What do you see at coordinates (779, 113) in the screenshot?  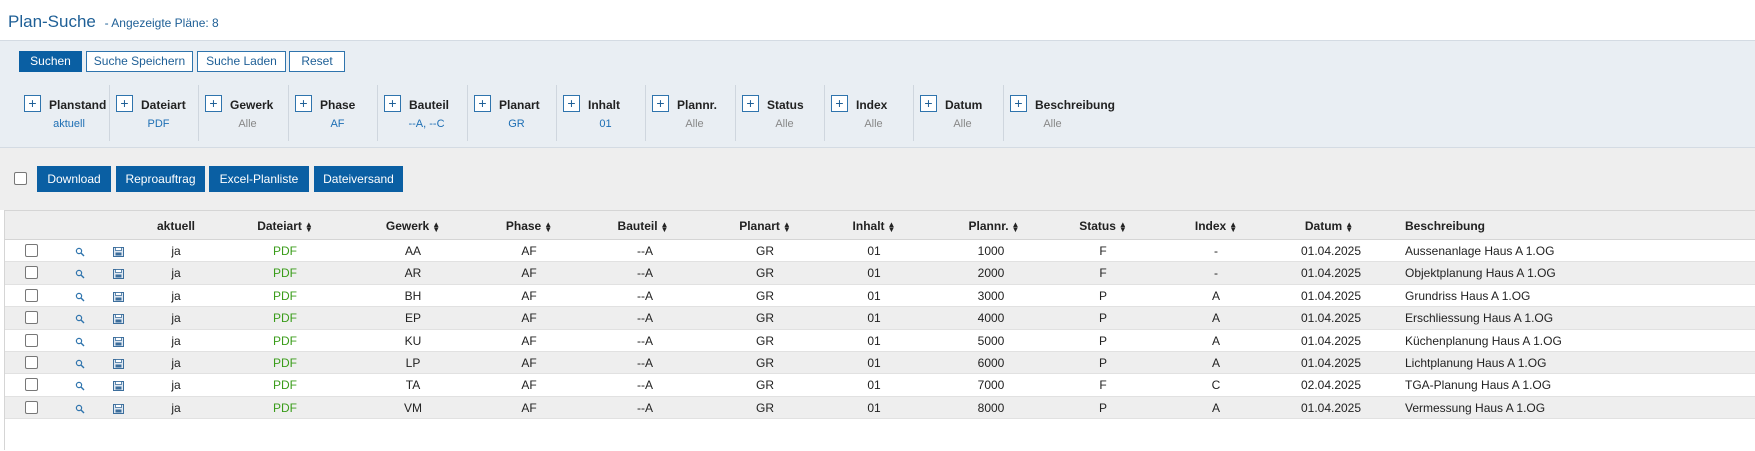 I see `filter-8: + Status Alle` at bounding box center [779, 113].